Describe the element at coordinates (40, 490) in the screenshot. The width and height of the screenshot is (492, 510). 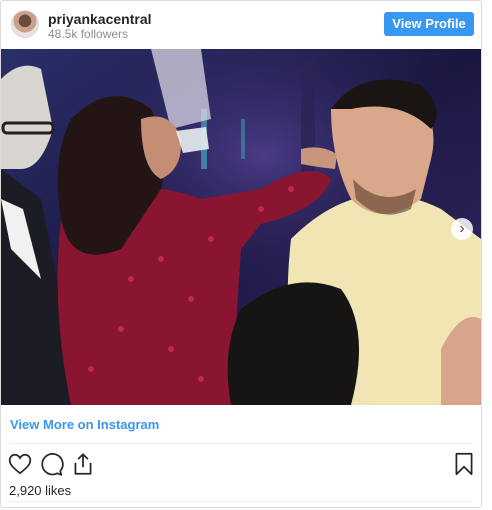
I see `like-count: 2,920 likes` at that location.